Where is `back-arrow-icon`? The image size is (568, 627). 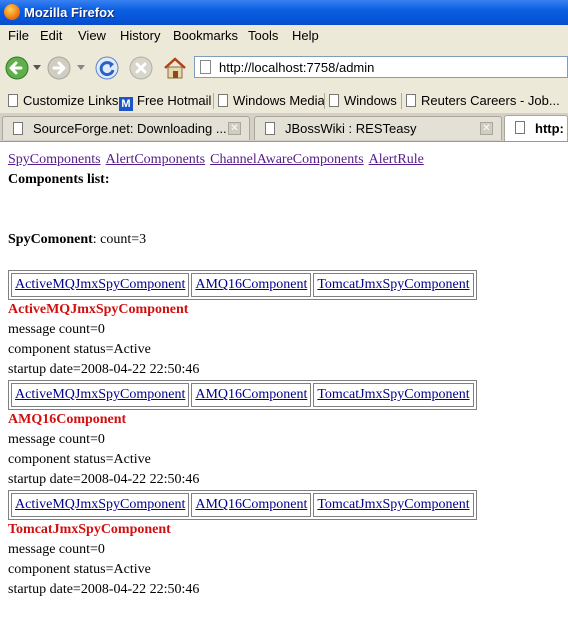 back-arrow-icon is located at coordinates (17, 68).